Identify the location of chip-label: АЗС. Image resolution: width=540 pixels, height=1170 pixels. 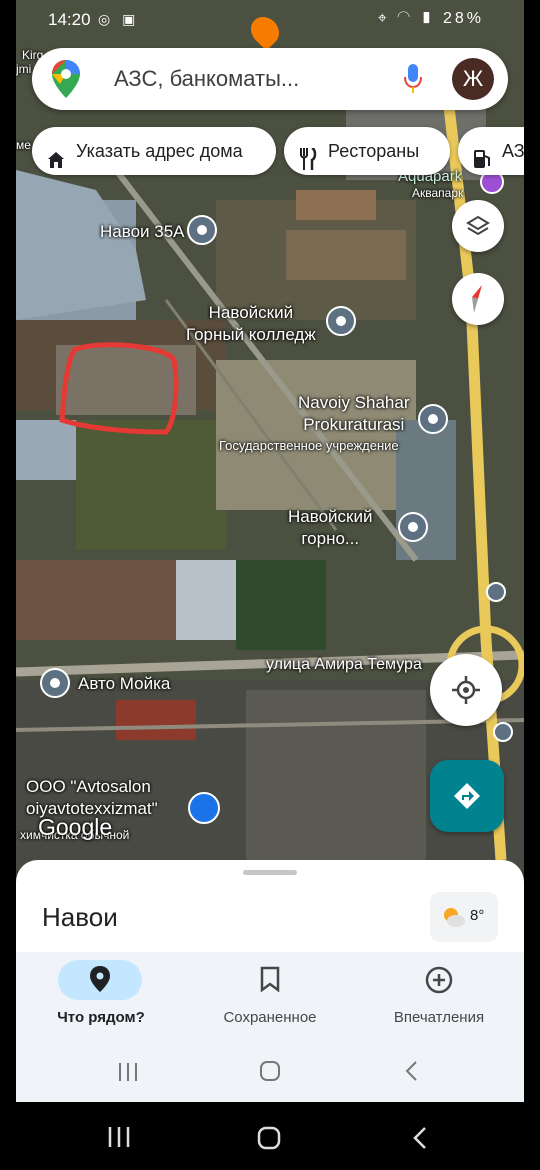
(513, 151).